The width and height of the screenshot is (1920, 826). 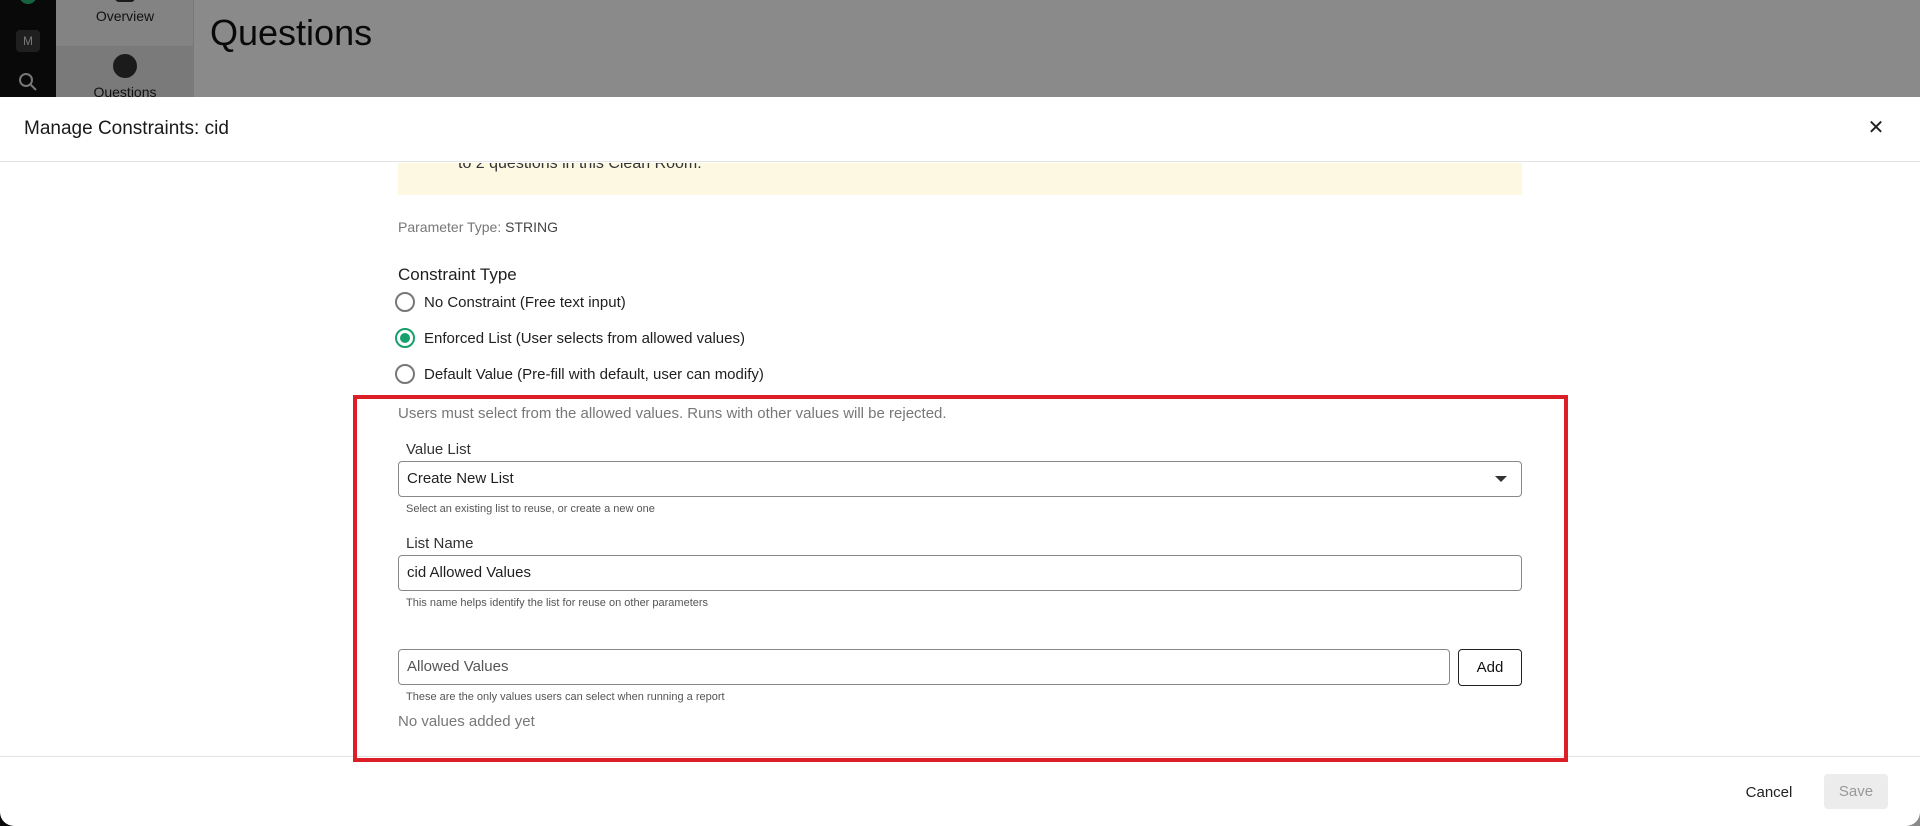 I want to click on allowed-values-placeholder: Allowed Values, so click(x=458, y=666).